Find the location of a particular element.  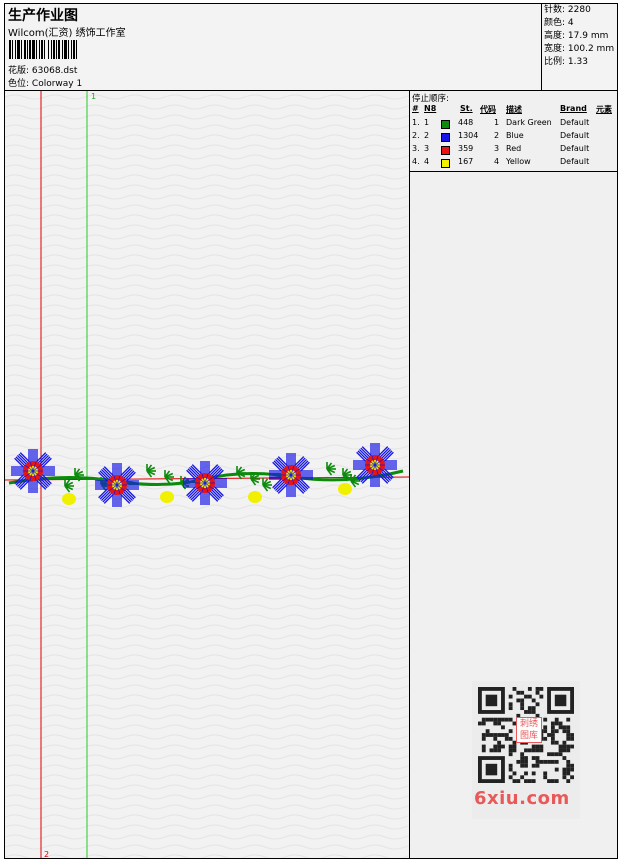

row-description: Dark Green is located at coordinates (529, 122).